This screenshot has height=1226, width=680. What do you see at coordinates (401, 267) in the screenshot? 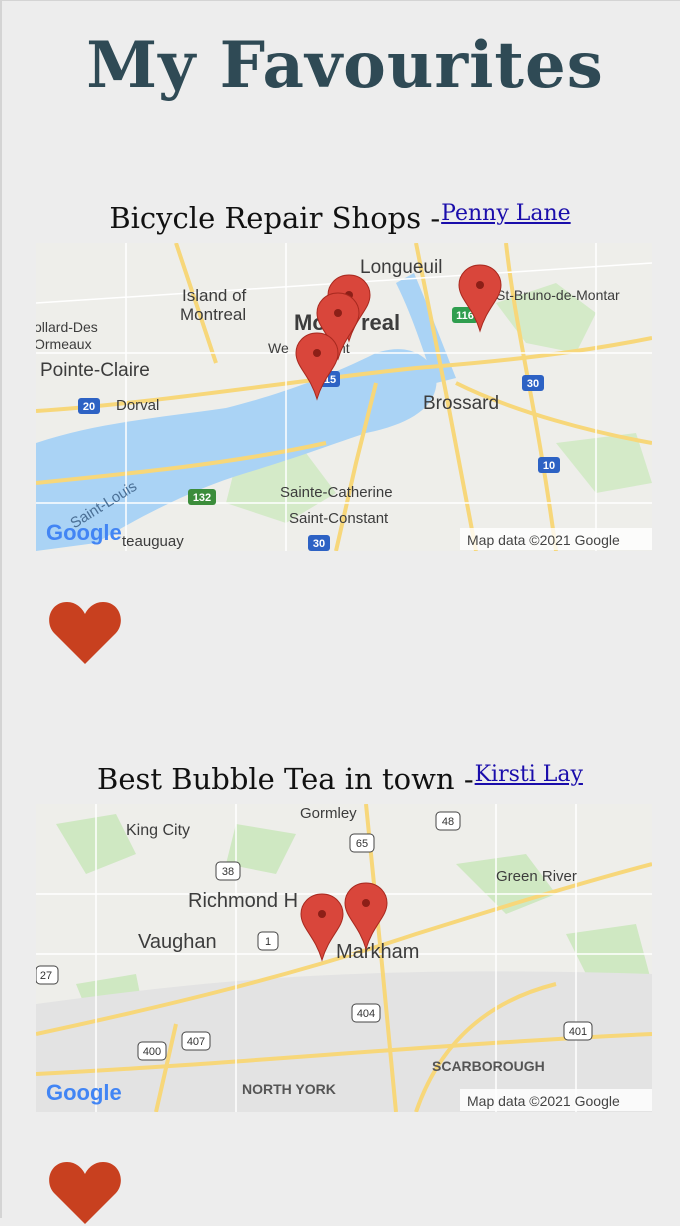
I see `map-label: Longueuil` at bounding box center [401, 267].